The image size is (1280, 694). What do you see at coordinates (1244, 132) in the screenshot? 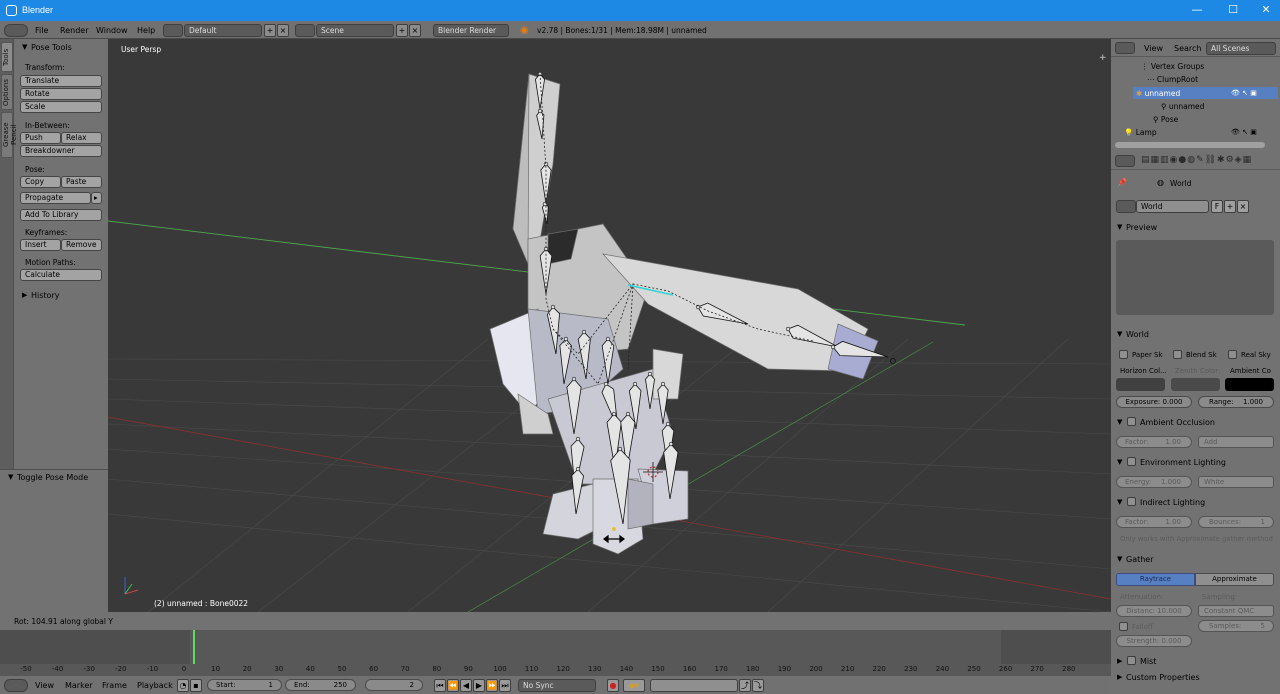
I see `lamp-visibility-icons: 👁 ↖ ▣` at bounding box center [1244, 132].